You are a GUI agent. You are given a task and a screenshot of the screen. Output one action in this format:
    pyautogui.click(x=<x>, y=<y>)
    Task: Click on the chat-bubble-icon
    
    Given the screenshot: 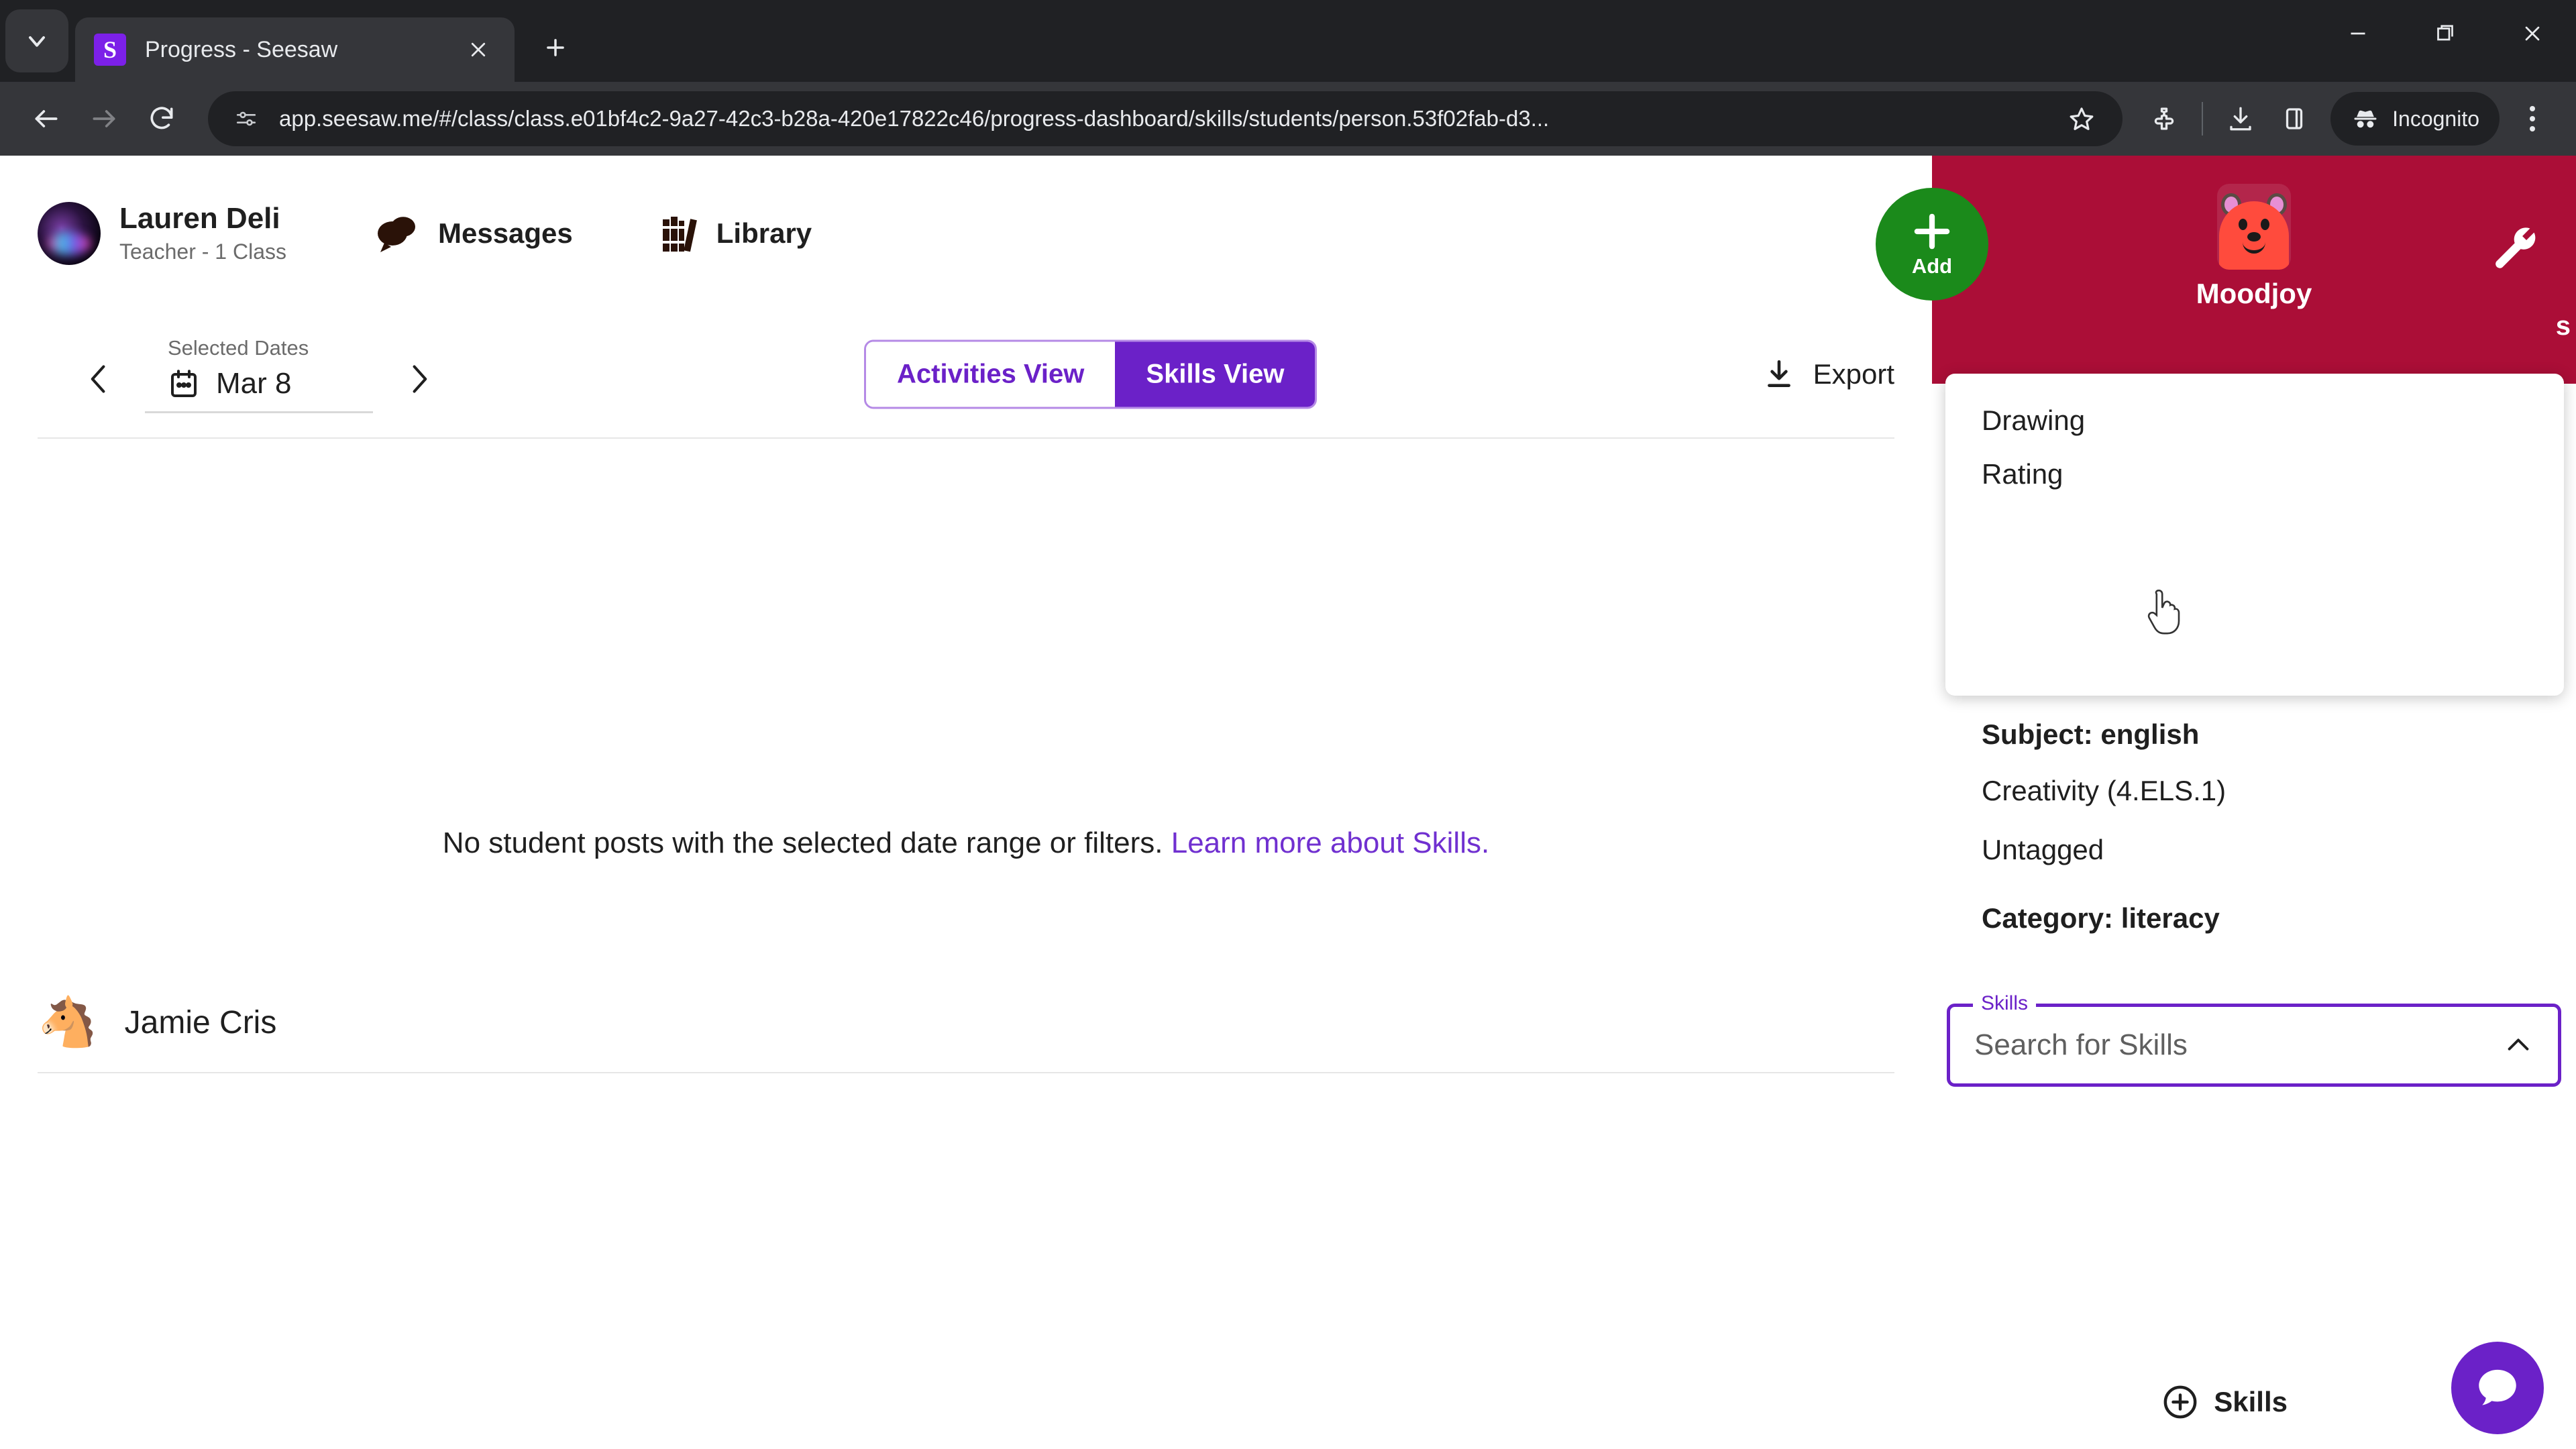 What is the action you would take?
    pyautogui.click(x=2497, y=1387)
    